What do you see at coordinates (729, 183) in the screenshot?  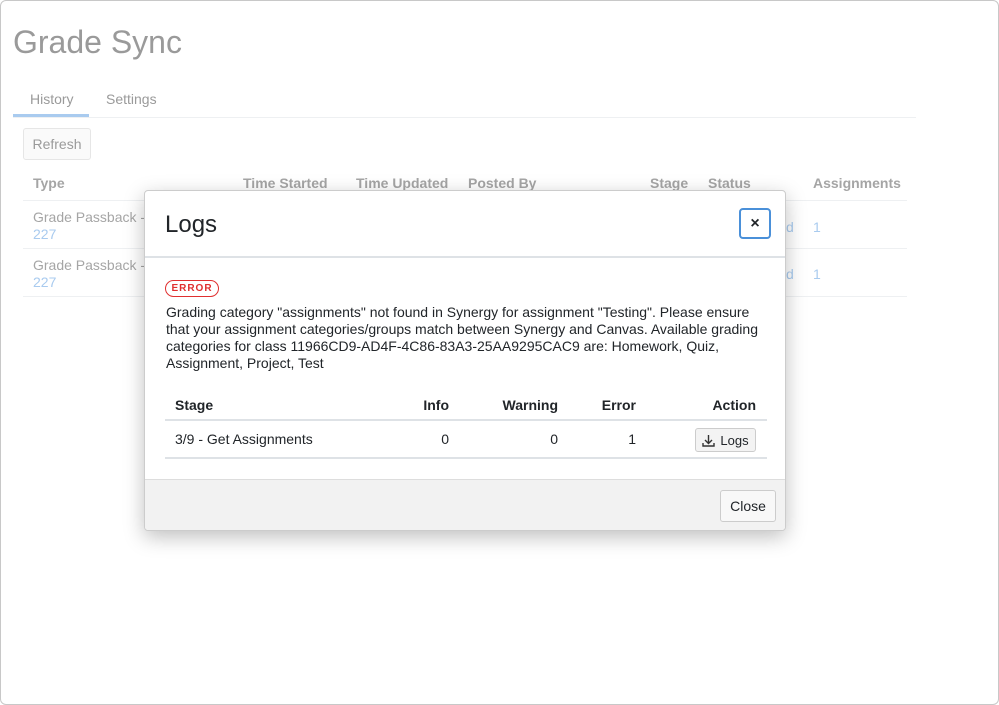 I see `col-status: Status` at bounding box center [729, 183].